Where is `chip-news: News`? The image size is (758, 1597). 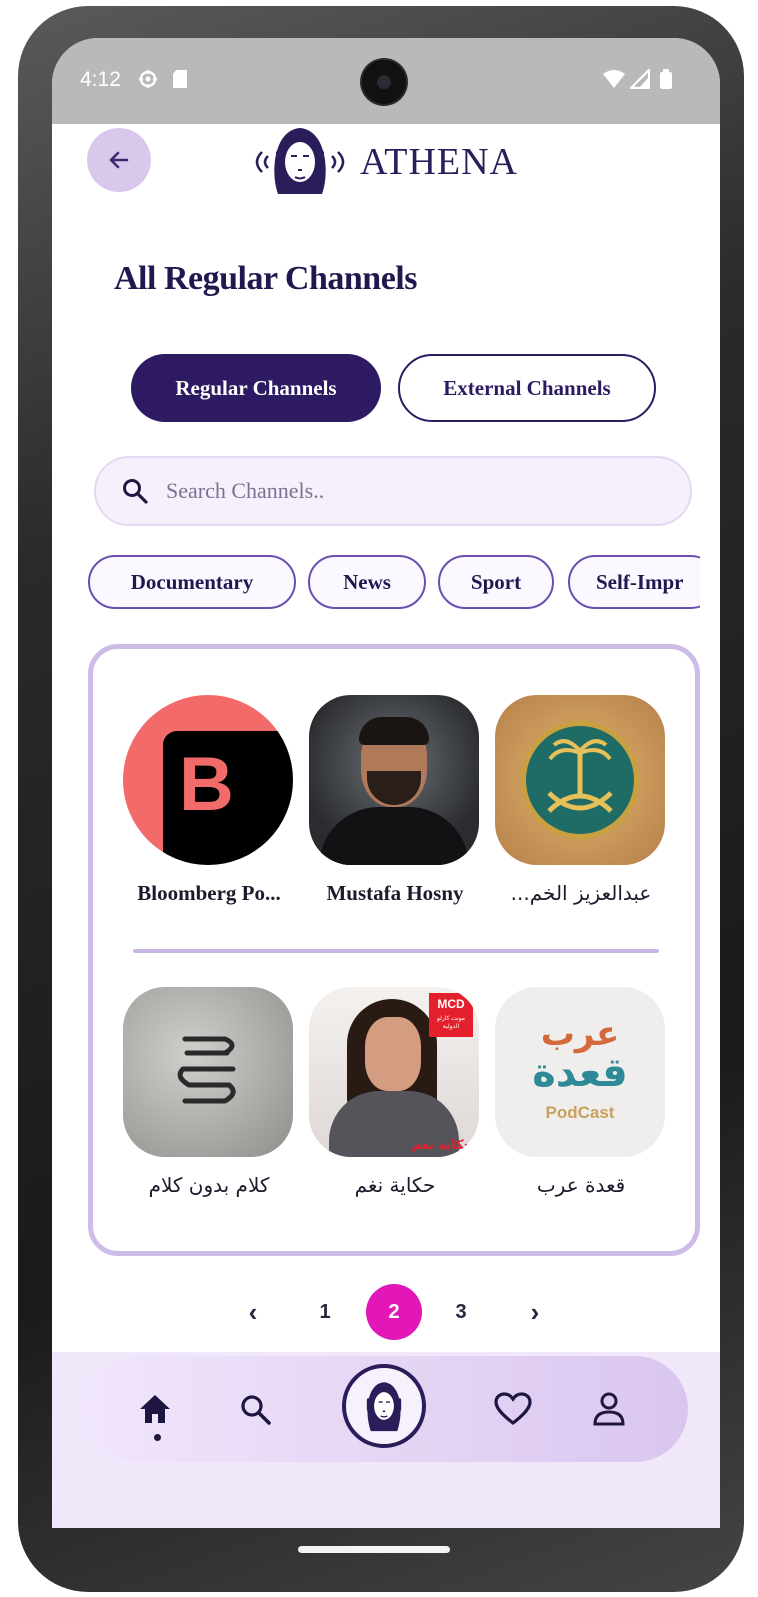 chip-news: News is located at coordinates (367, 582).